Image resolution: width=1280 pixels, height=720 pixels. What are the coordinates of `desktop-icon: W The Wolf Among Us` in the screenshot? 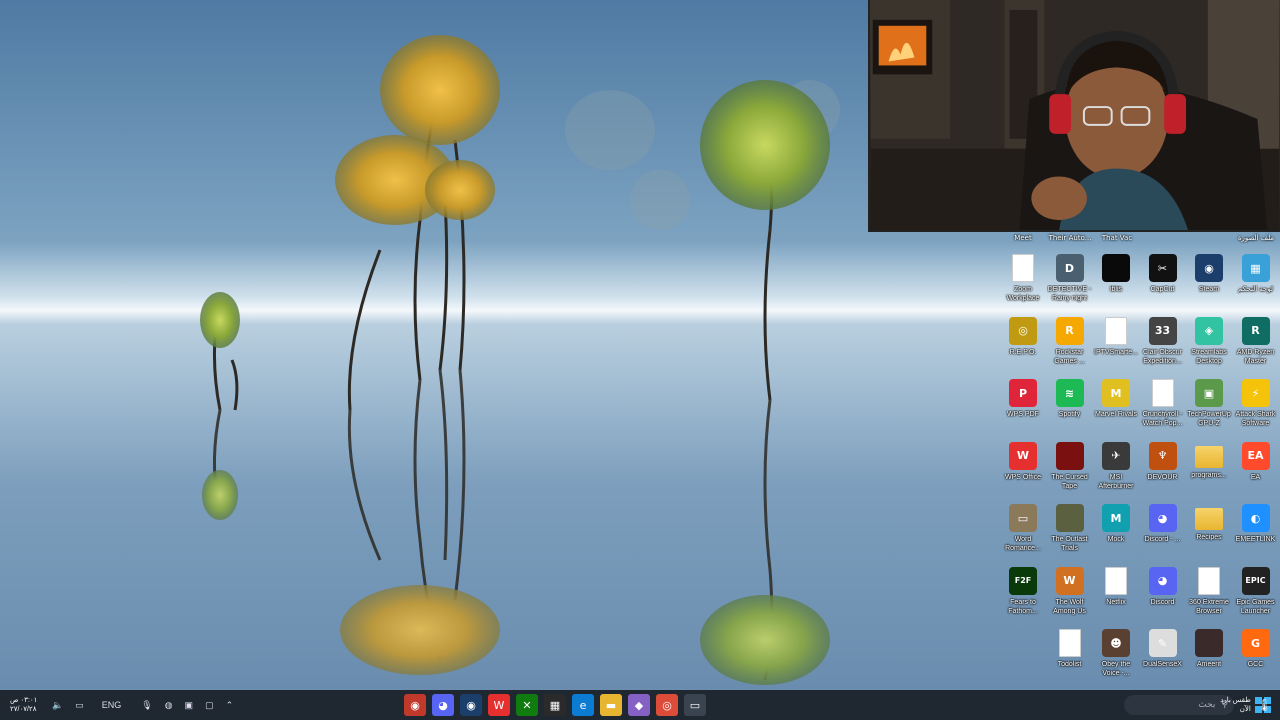 It's located at (1070, 596).